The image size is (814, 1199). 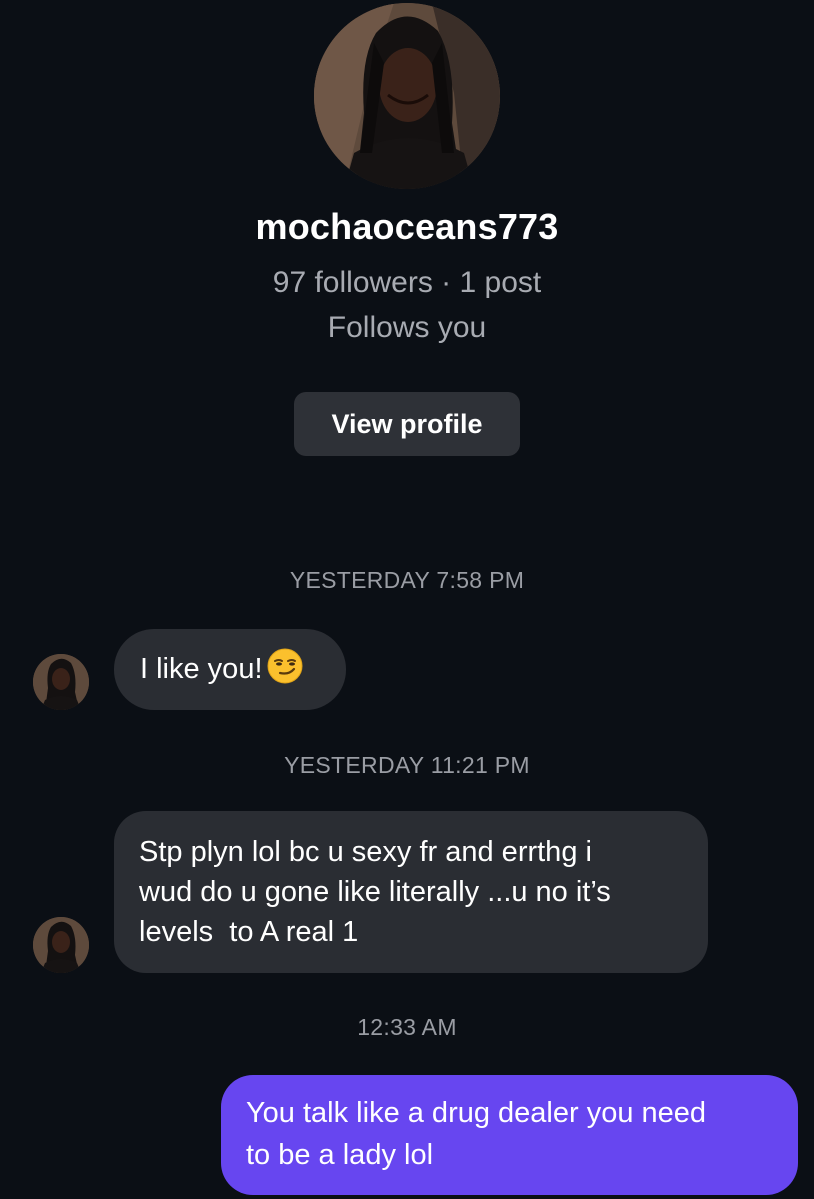 I want to click on message-line: levels to A real 1, so click(x=249, y=932).